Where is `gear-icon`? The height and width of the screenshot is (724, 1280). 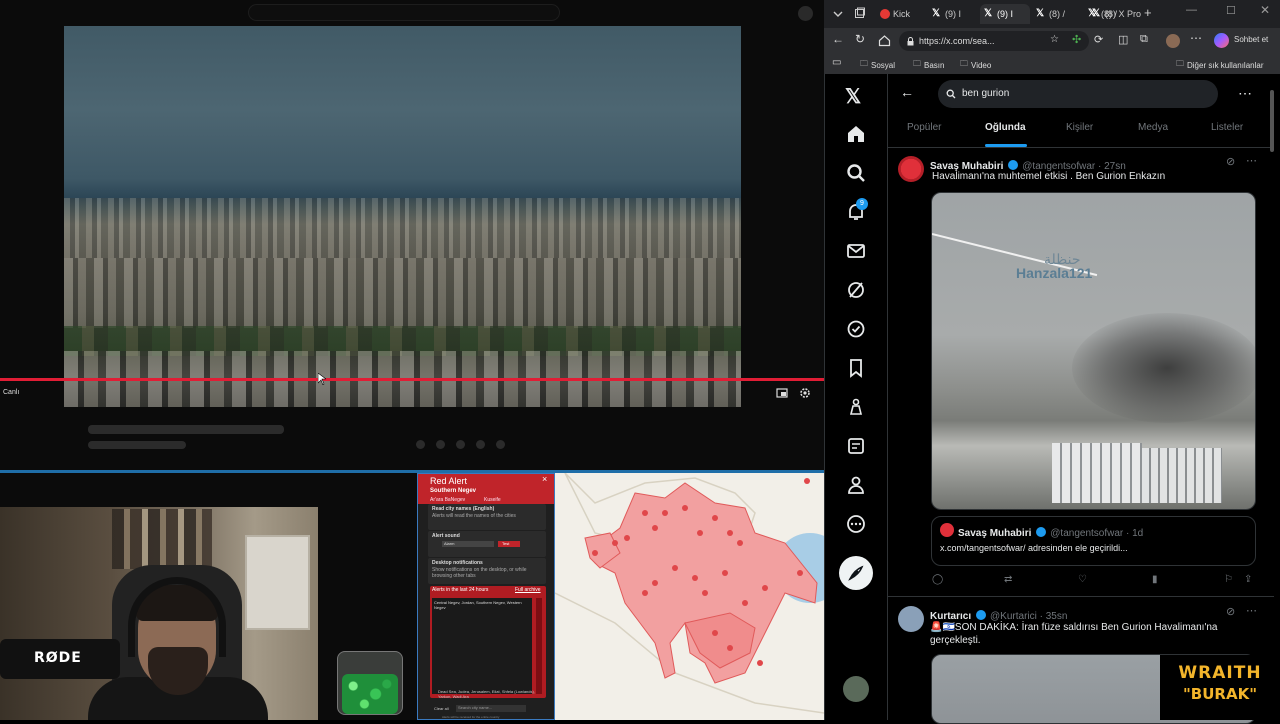 gear-icon is located at coordinates (805, 393).